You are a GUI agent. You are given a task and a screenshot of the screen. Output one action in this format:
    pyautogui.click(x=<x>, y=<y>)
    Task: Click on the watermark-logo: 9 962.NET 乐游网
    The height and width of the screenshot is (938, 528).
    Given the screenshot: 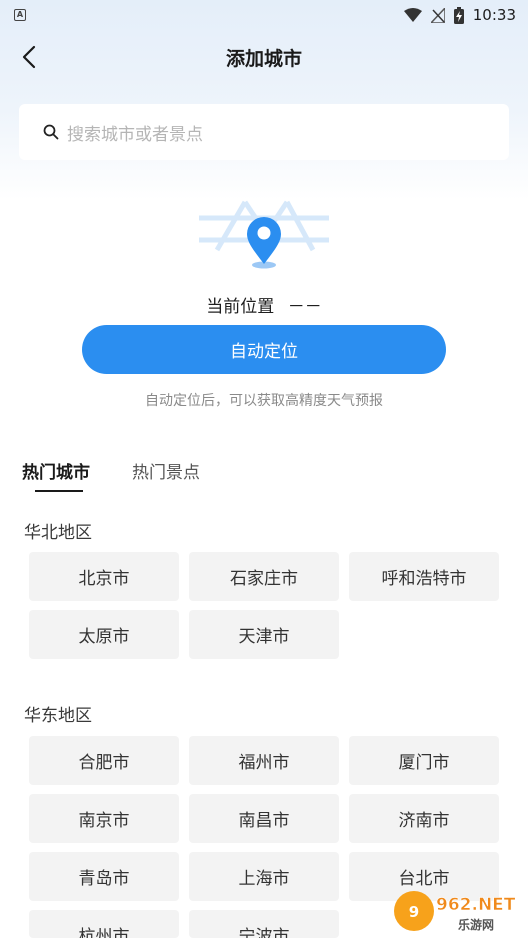 What is the action you would take?
    pyautogui.click(x=455, y=911)
    